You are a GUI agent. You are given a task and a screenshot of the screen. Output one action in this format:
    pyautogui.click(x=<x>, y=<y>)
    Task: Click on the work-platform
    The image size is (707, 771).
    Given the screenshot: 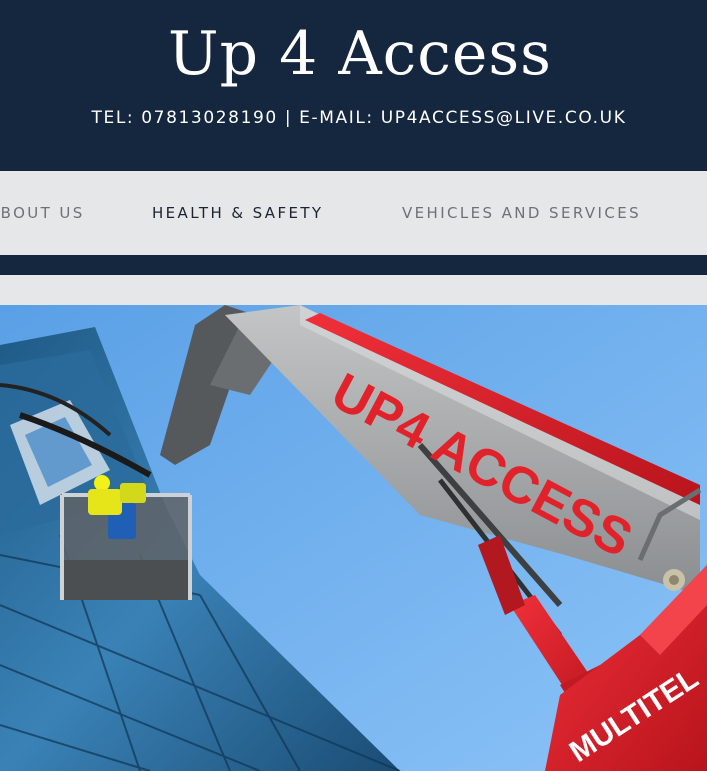 What is the action you would take?
    pyautogui.click(x=126, y=537)
    